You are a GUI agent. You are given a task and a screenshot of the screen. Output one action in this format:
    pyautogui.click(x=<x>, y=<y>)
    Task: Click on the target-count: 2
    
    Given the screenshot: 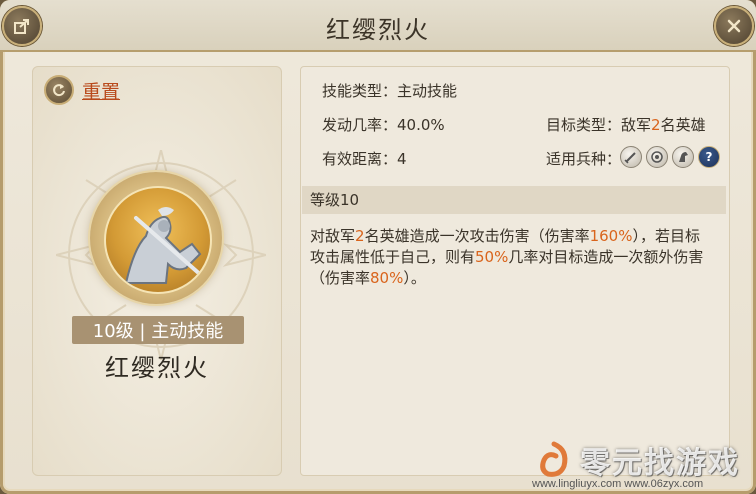 What is the action you would take?
    pyautogui.click(x=656, y=125)
    